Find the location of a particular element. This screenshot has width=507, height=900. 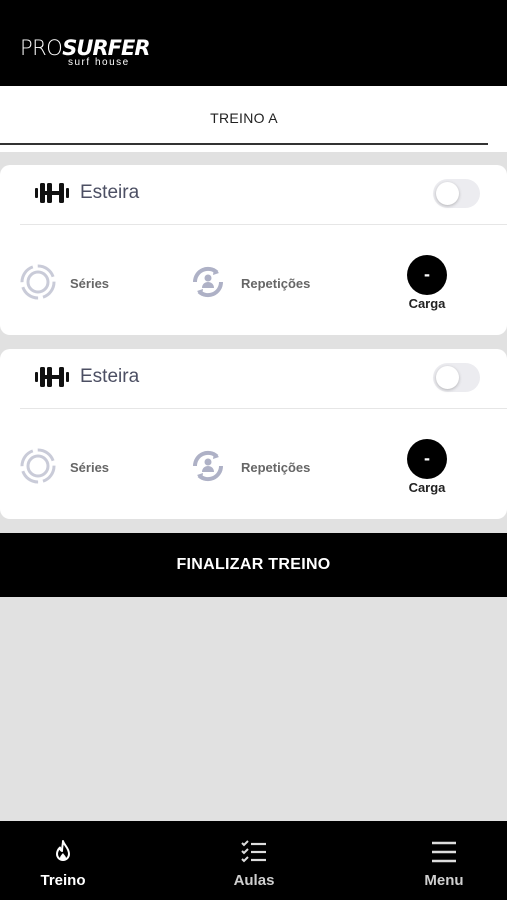

bottom-navigation: Treino Aulas Menu is located at coordinates (253, 860).